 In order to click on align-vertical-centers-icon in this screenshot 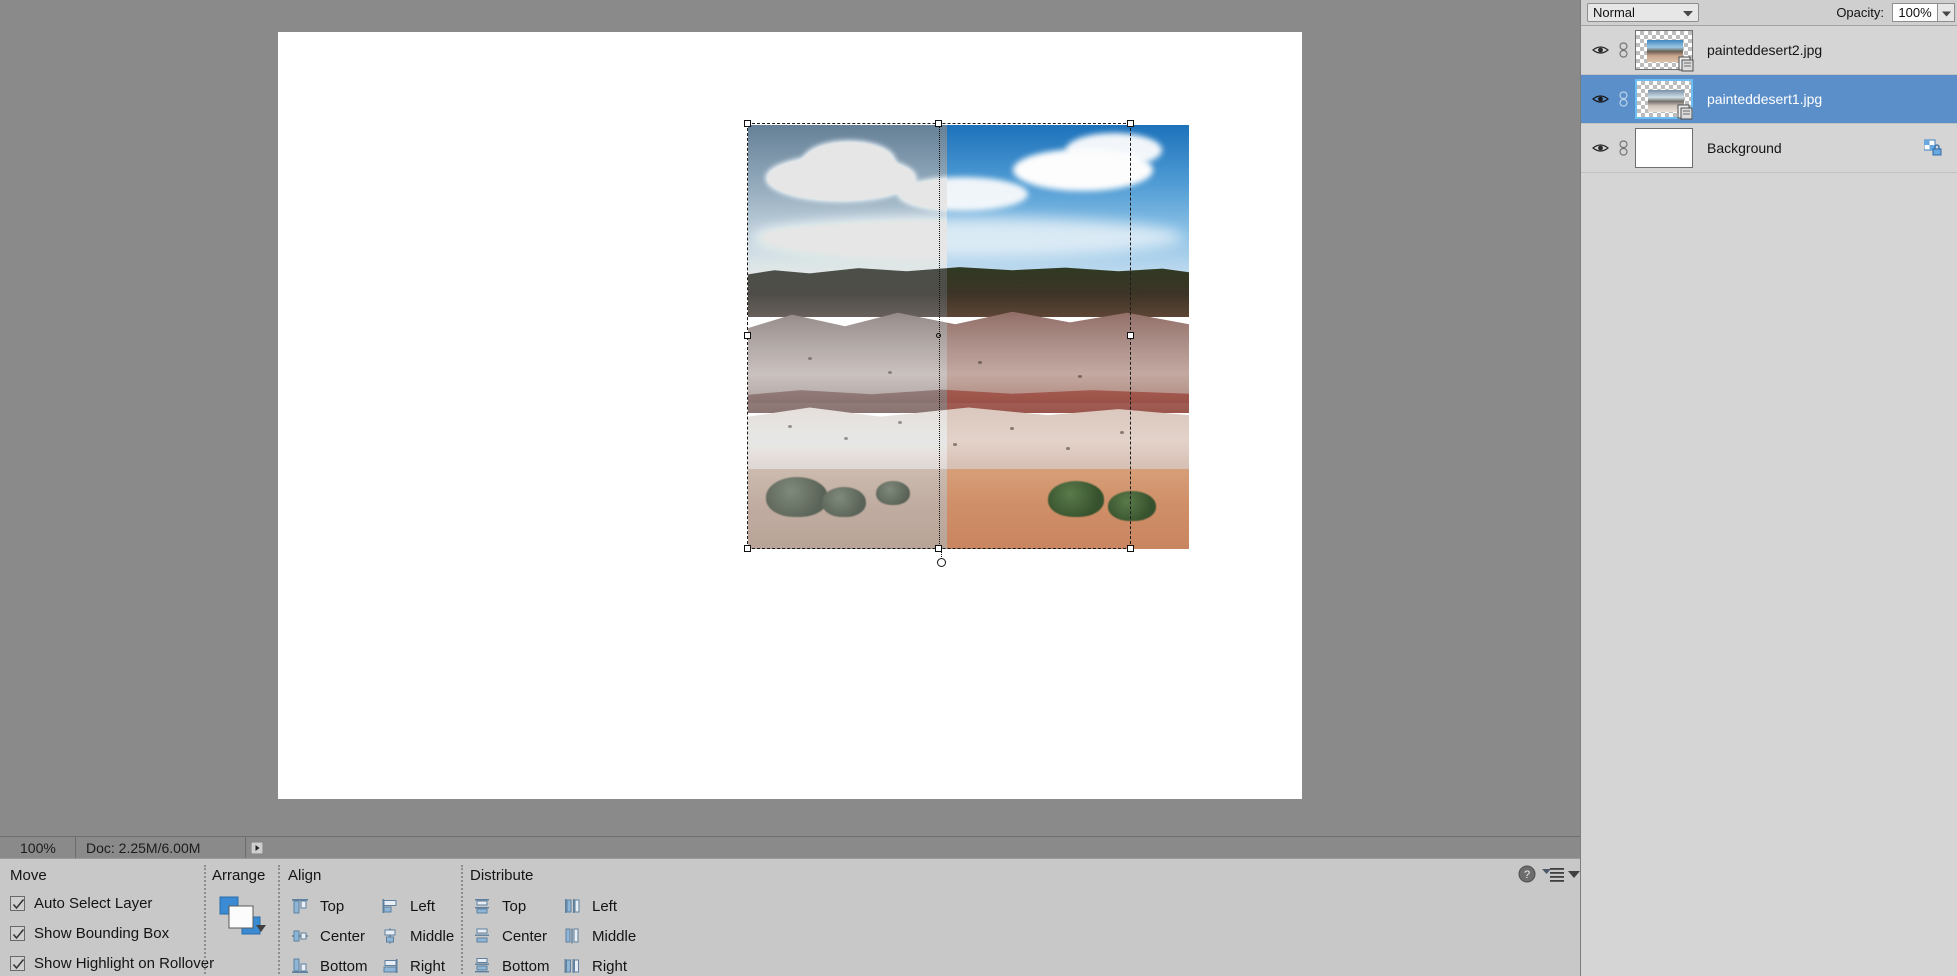, I will do `click(300, 936)`.